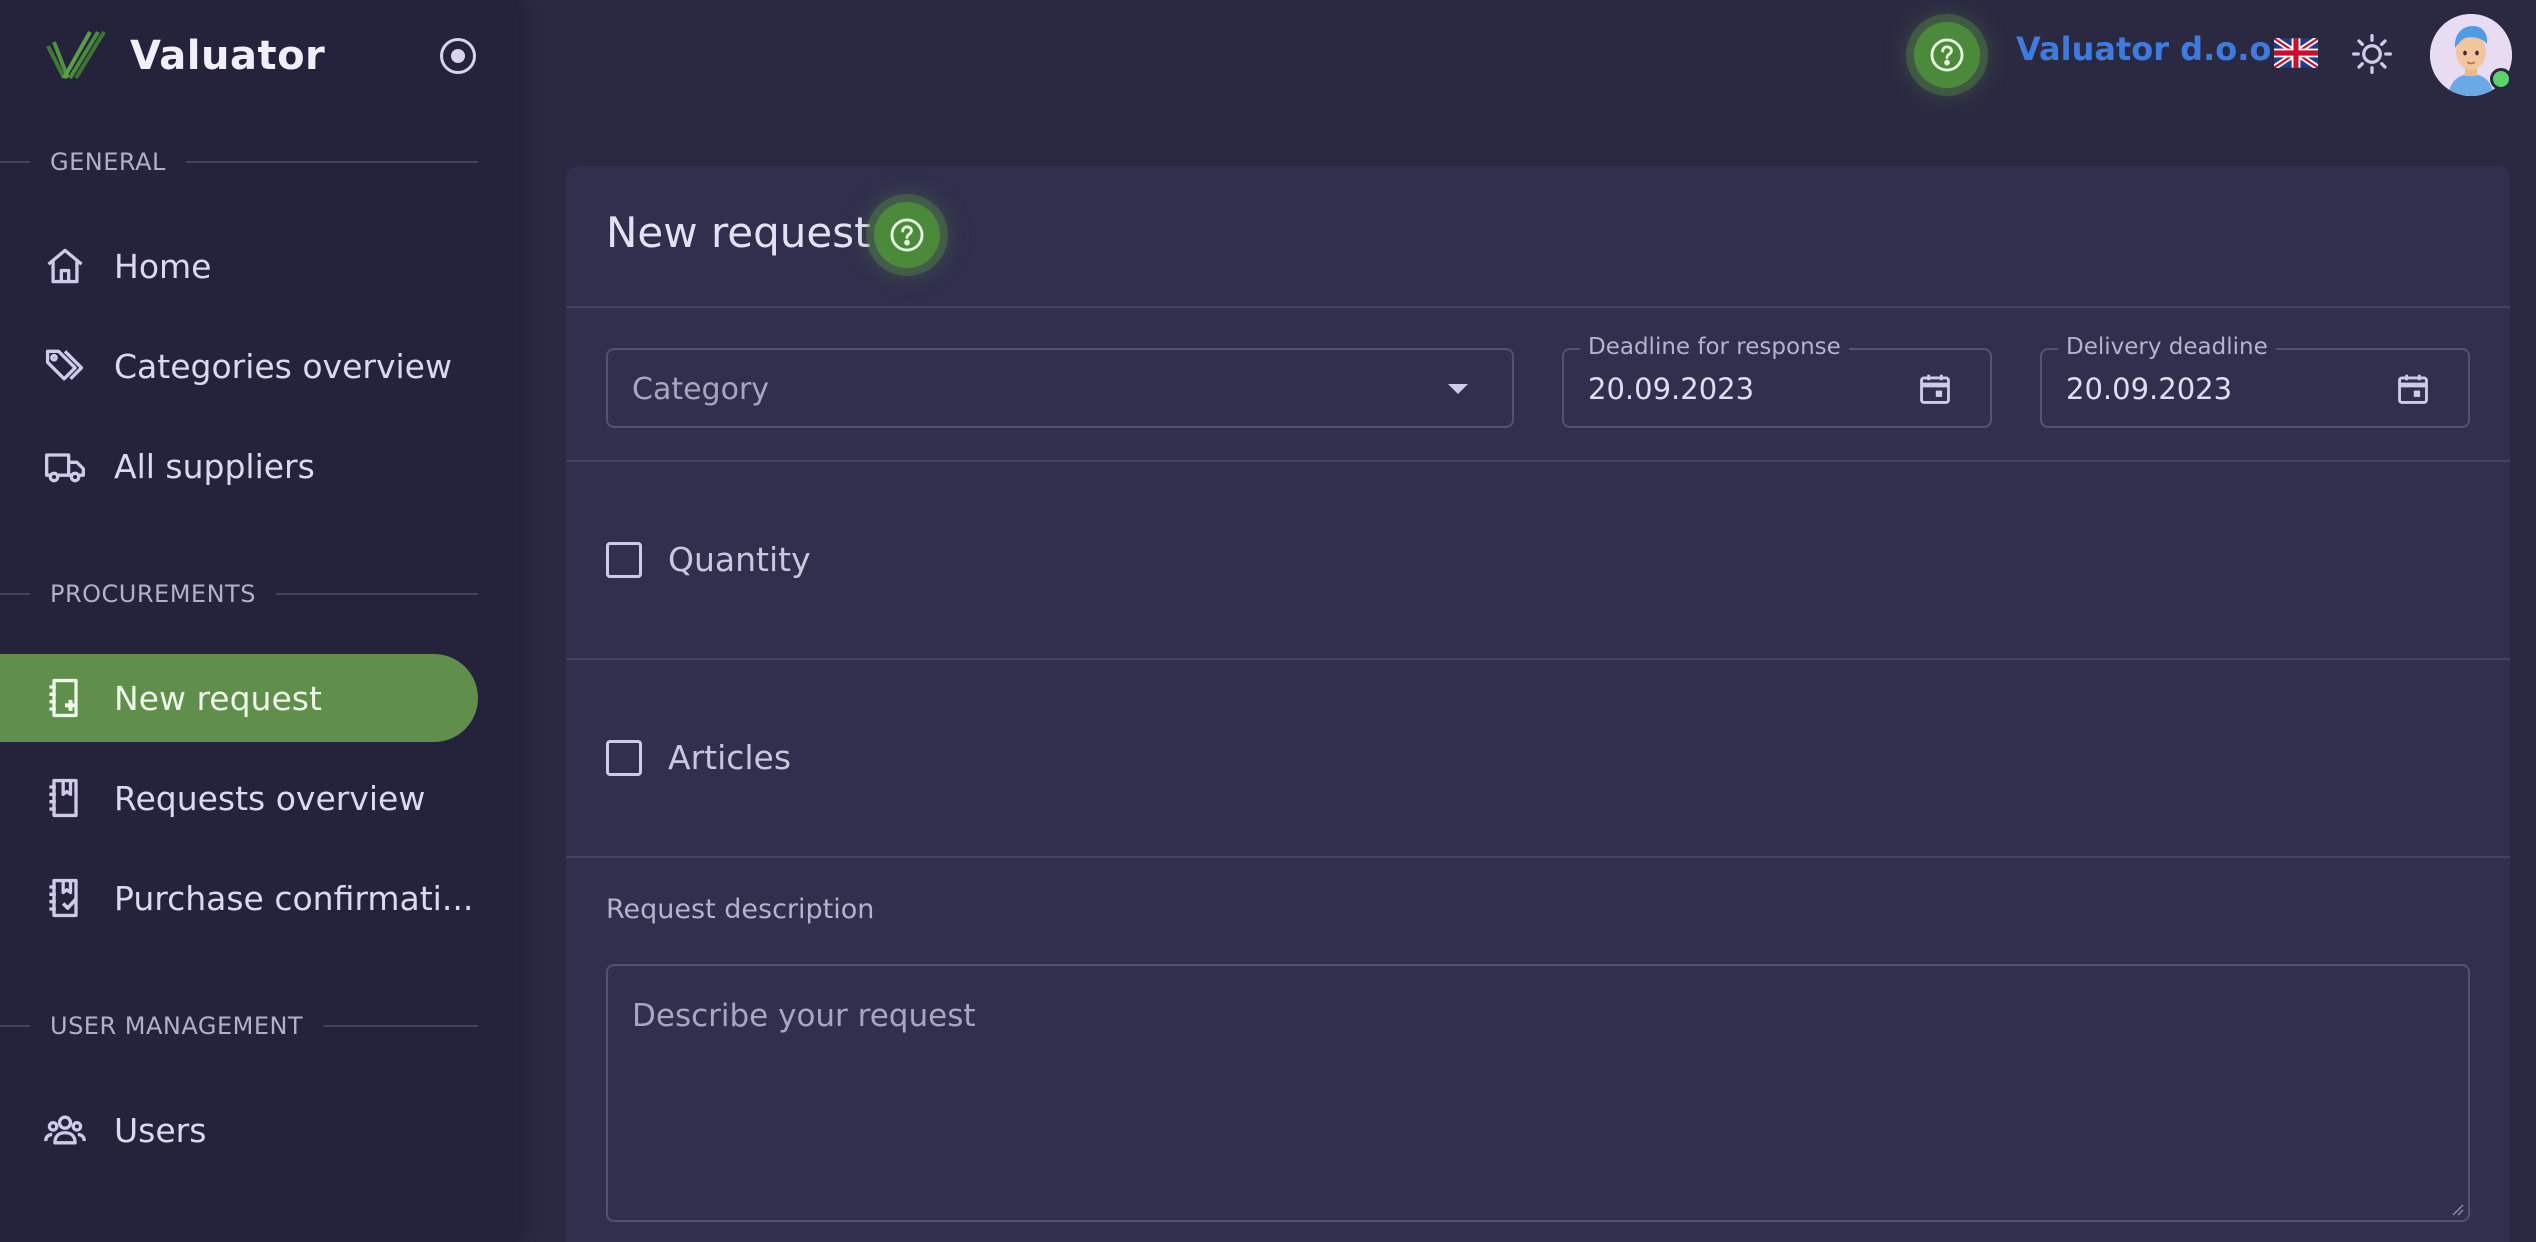 The height and width of the screenshot is (1242, 2536). What do you see at coordinates (2167, 347) in the screenshot?
I see `field-label: Delivery deadline` at bounding box center [2167, 347].